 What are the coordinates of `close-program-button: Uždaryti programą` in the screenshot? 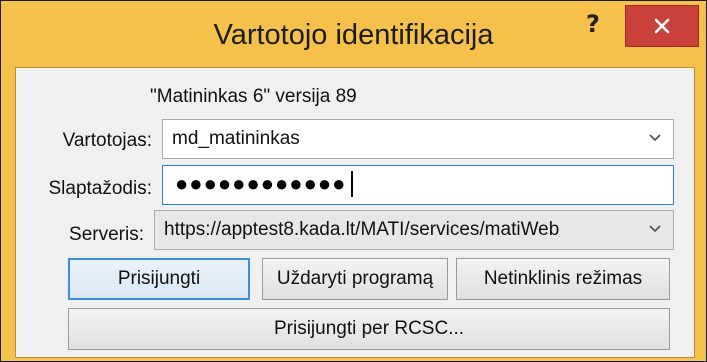 It's located at (355, 279).